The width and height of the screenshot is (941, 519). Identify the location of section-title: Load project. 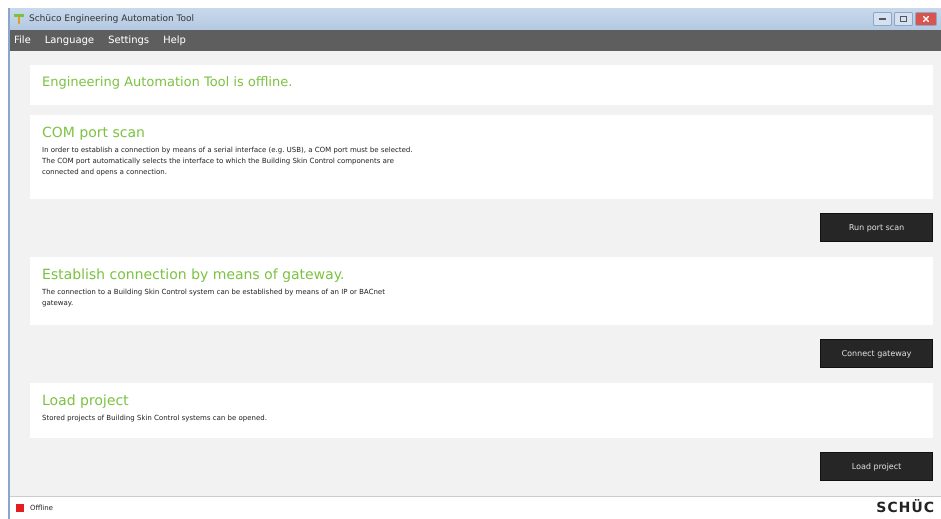
(86, 401).